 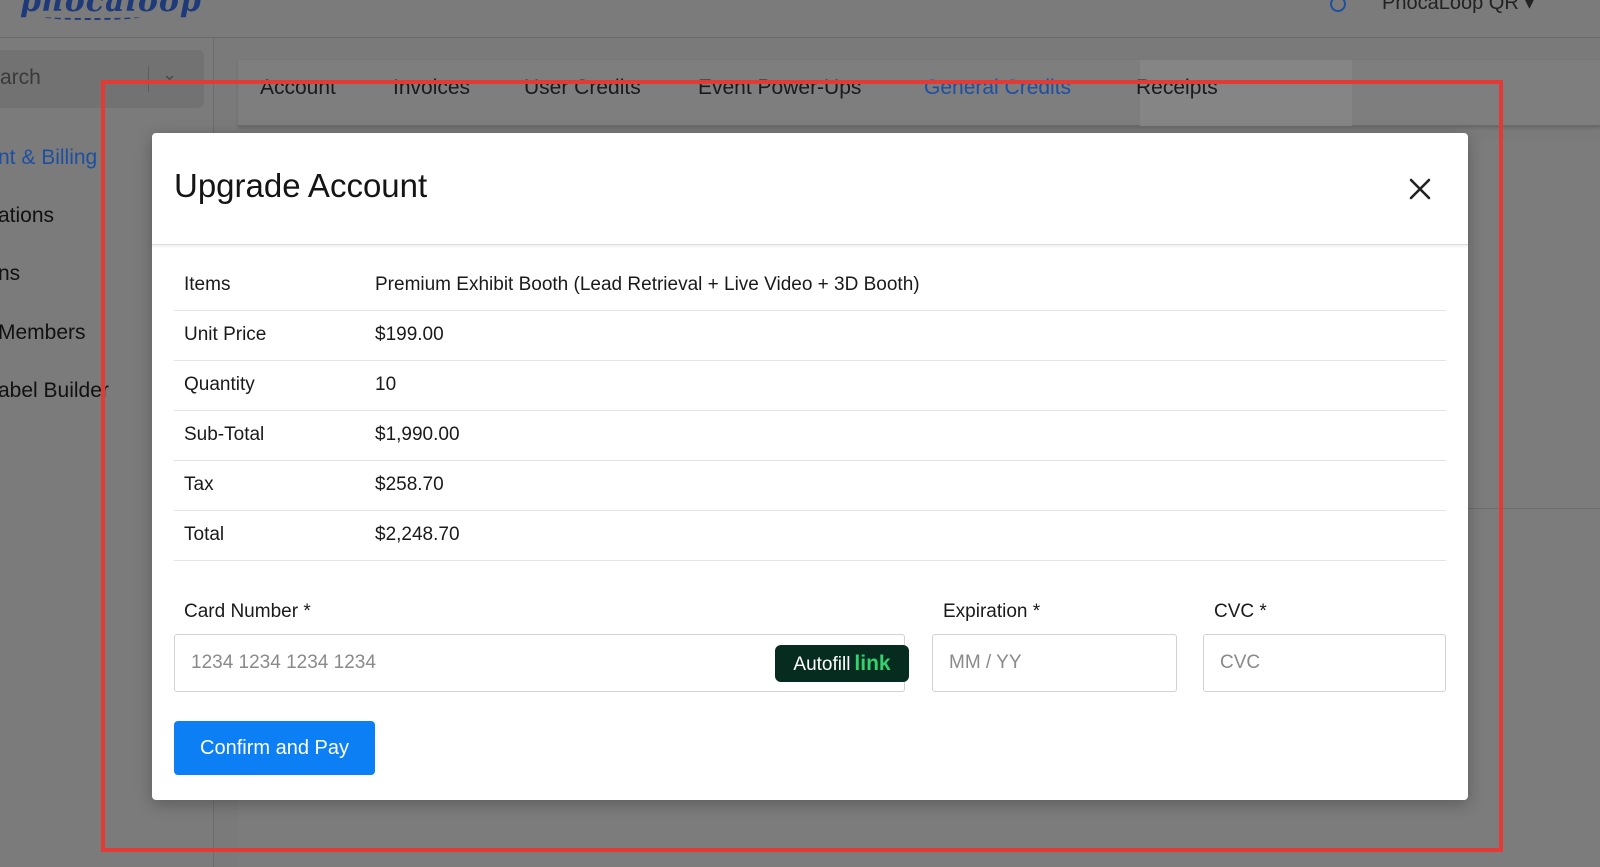 What do you see at coordinates (910, 435) in the screenshot?
I see `summary-value: $1,990.00` at bounding box center [910, 435].